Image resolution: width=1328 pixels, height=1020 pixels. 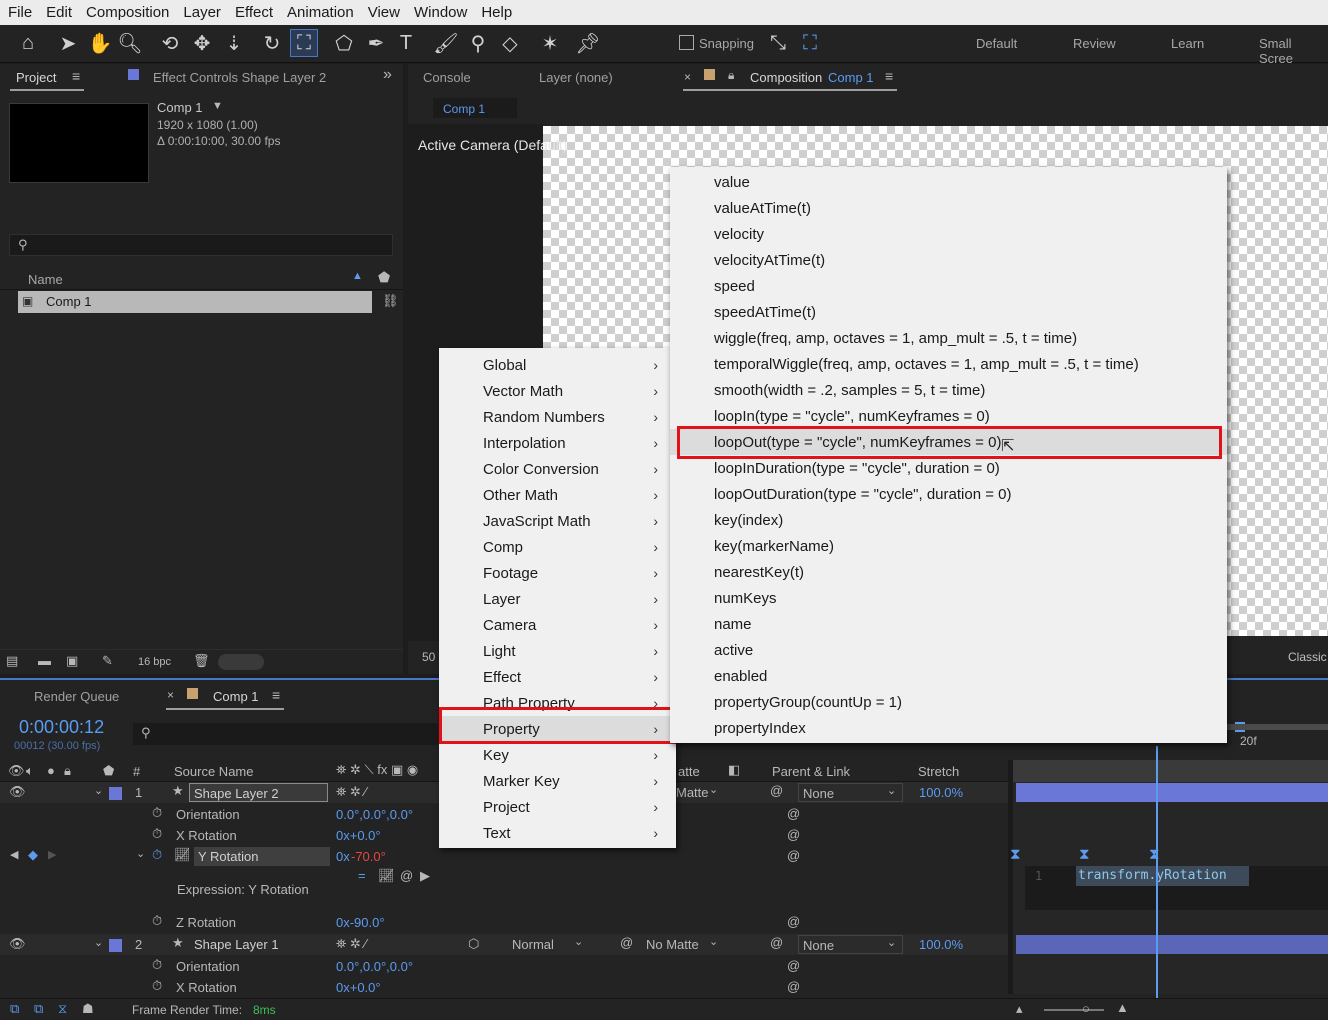 What do you see at coordinates (1157, 872) in the screenshot?
I see `playhead` at bounding box center [1157, 872].